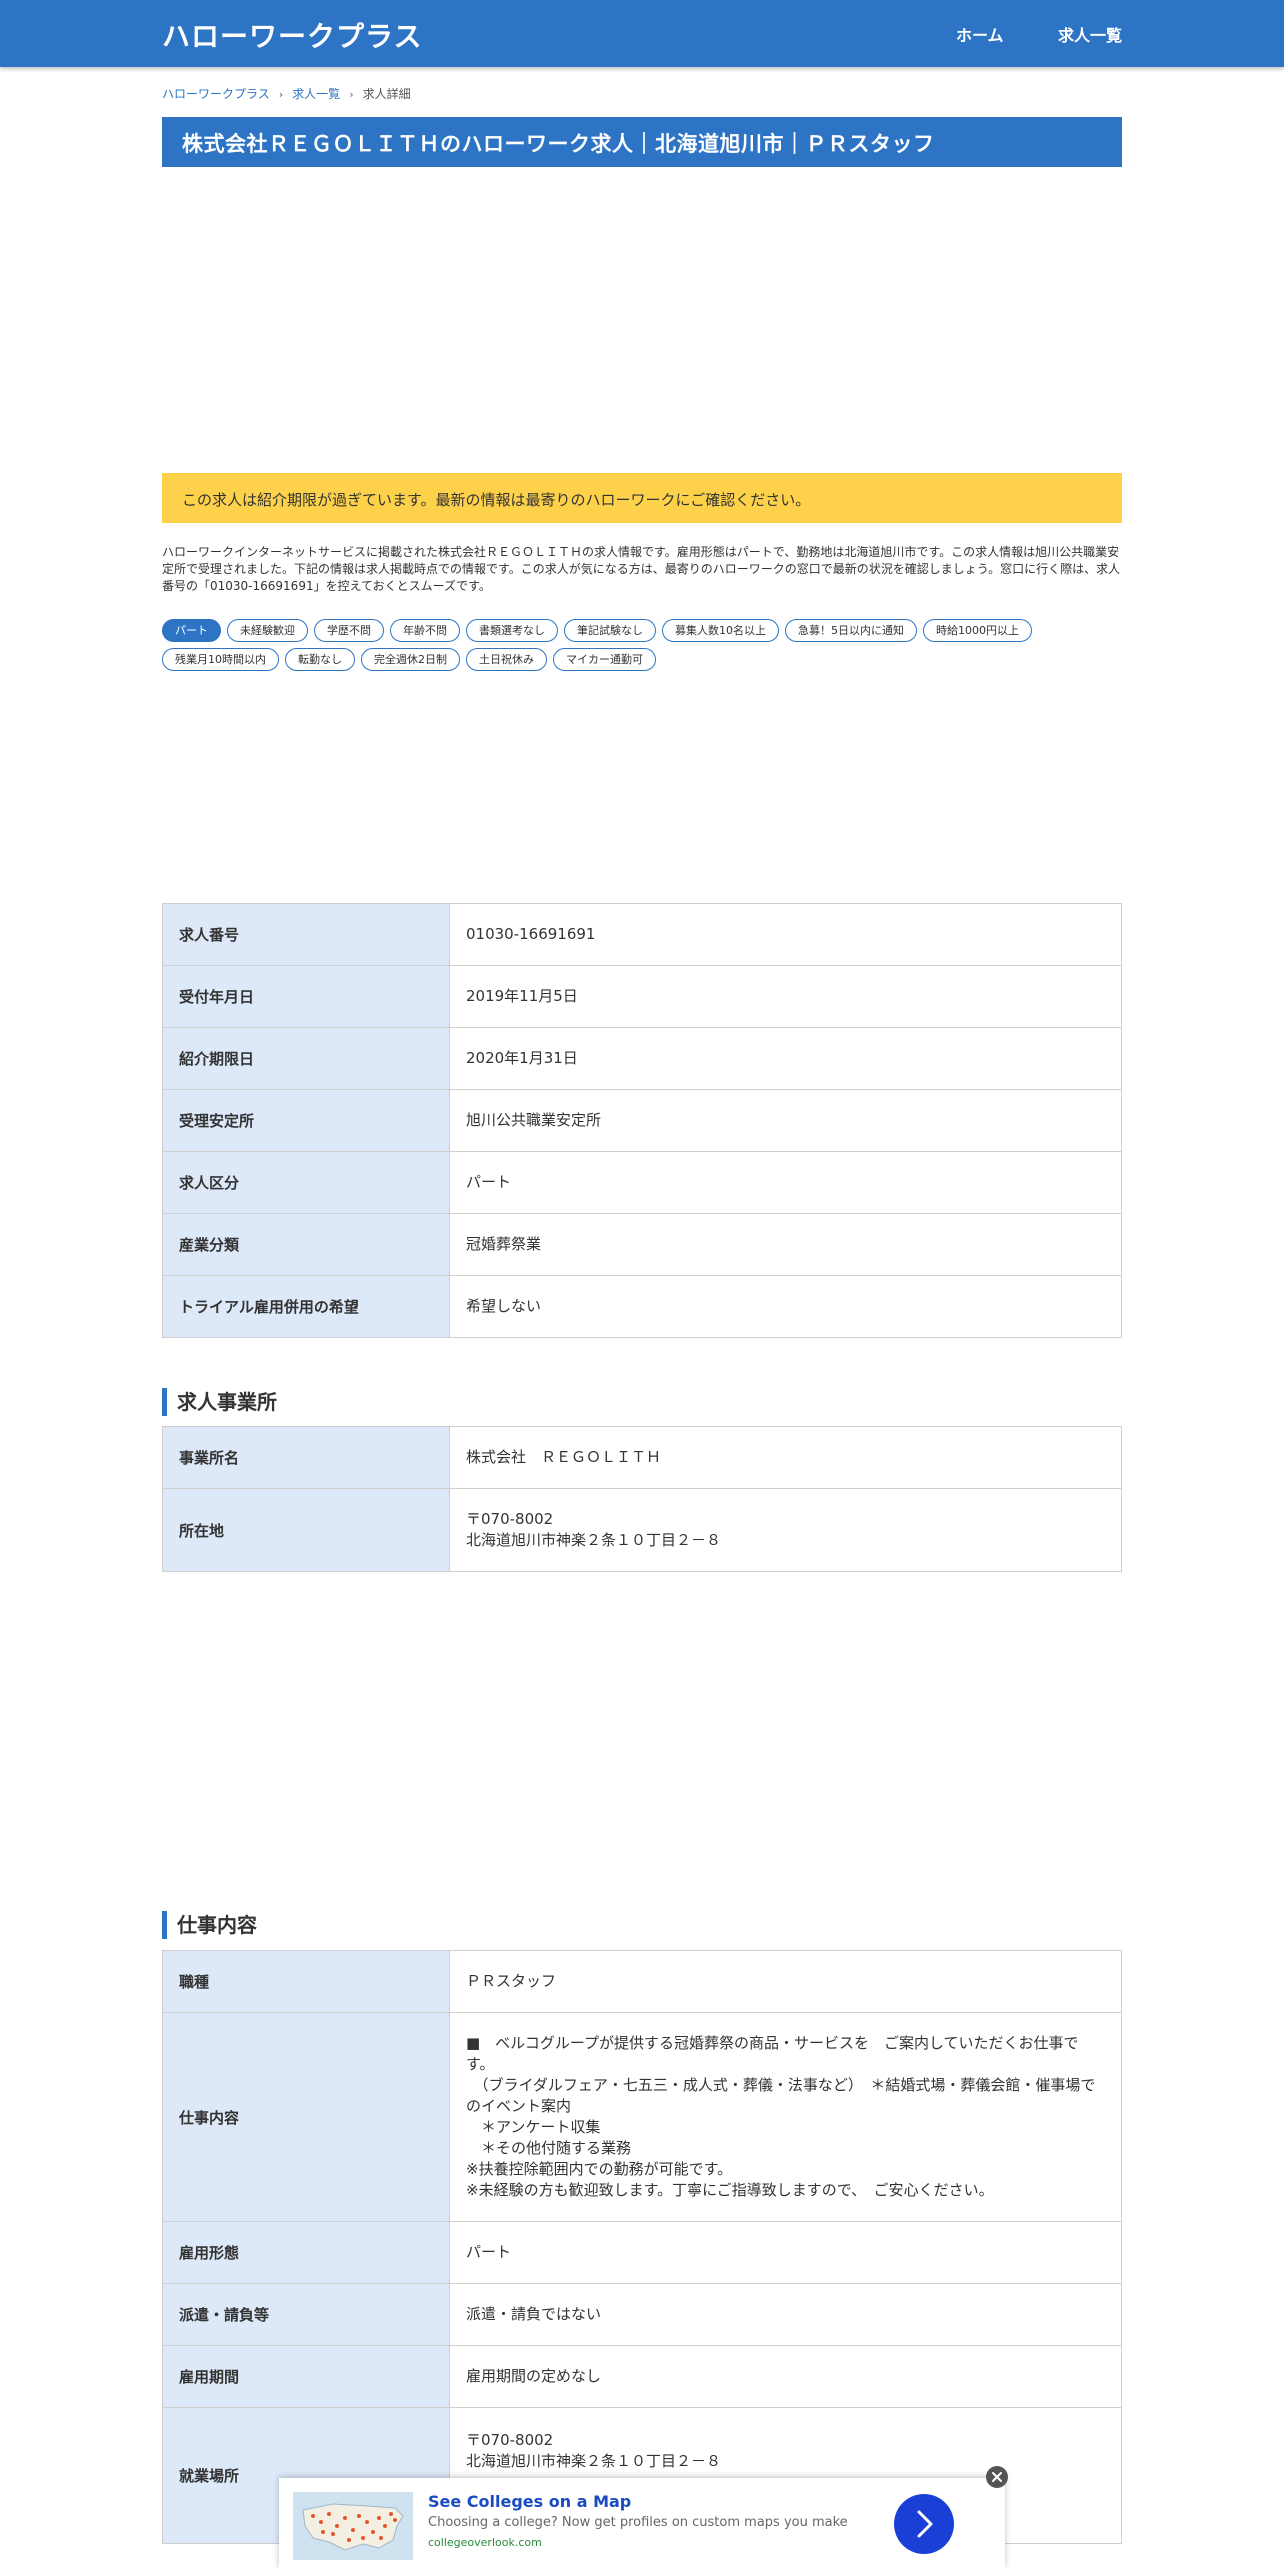 The image size is (1284, 2568). What do you see at coordinates (610, 630) in the screenshot?
I see `tag-no-written-test: 筆記試験なし` at bounding box center [610, 630].